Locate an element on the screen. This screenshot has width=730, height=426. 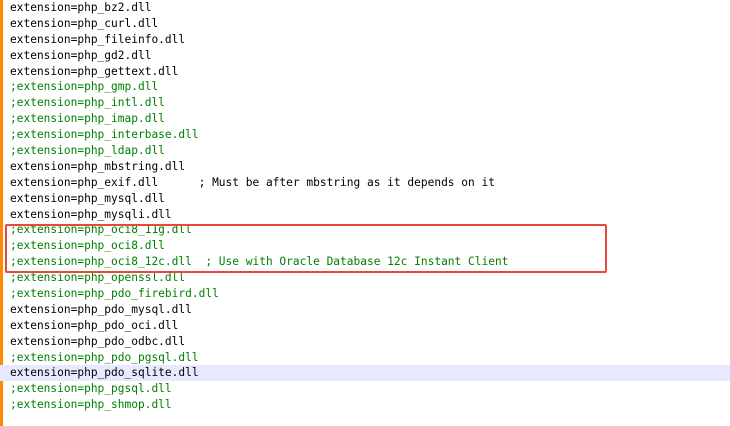
code-line: extension=php_mysqli.dll is located at coordinates (365, 215).